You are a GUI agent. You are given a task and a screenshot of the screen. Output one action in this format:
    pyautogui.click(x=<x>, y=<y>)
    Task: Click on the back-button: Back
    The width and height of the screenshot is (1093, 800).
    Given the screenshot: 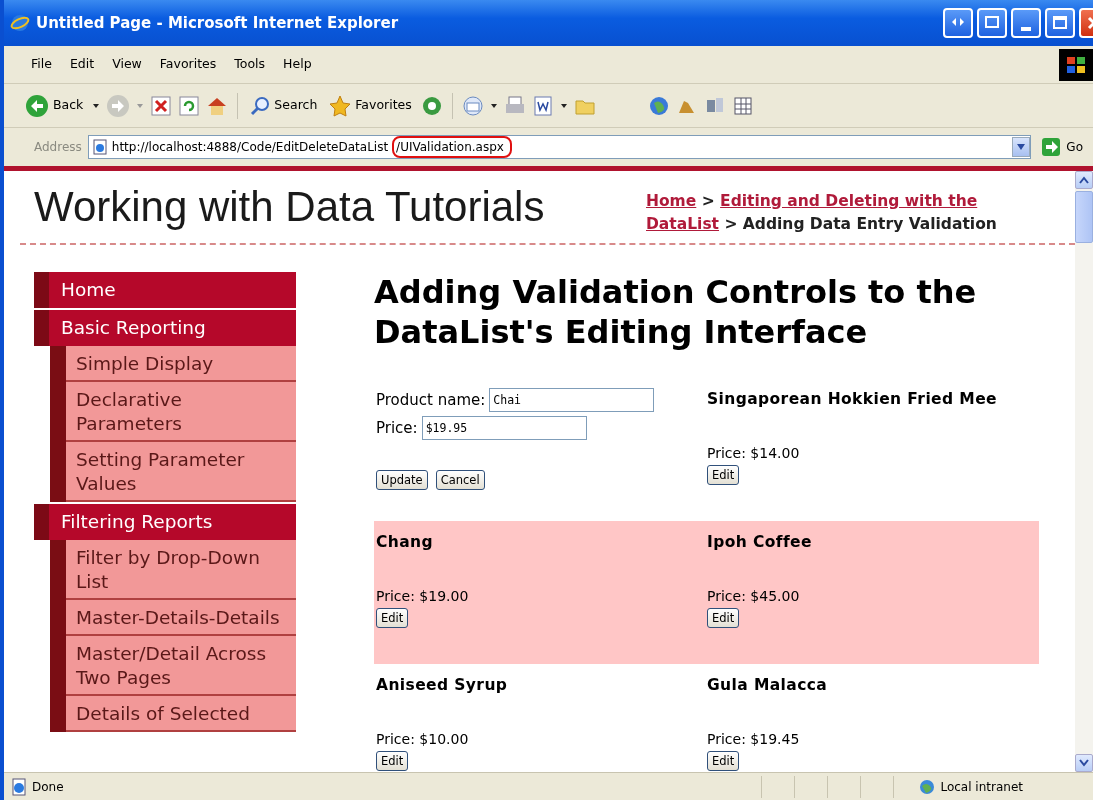 What is the action you would take?
    pyautogui.click(x=54, y=105)
    